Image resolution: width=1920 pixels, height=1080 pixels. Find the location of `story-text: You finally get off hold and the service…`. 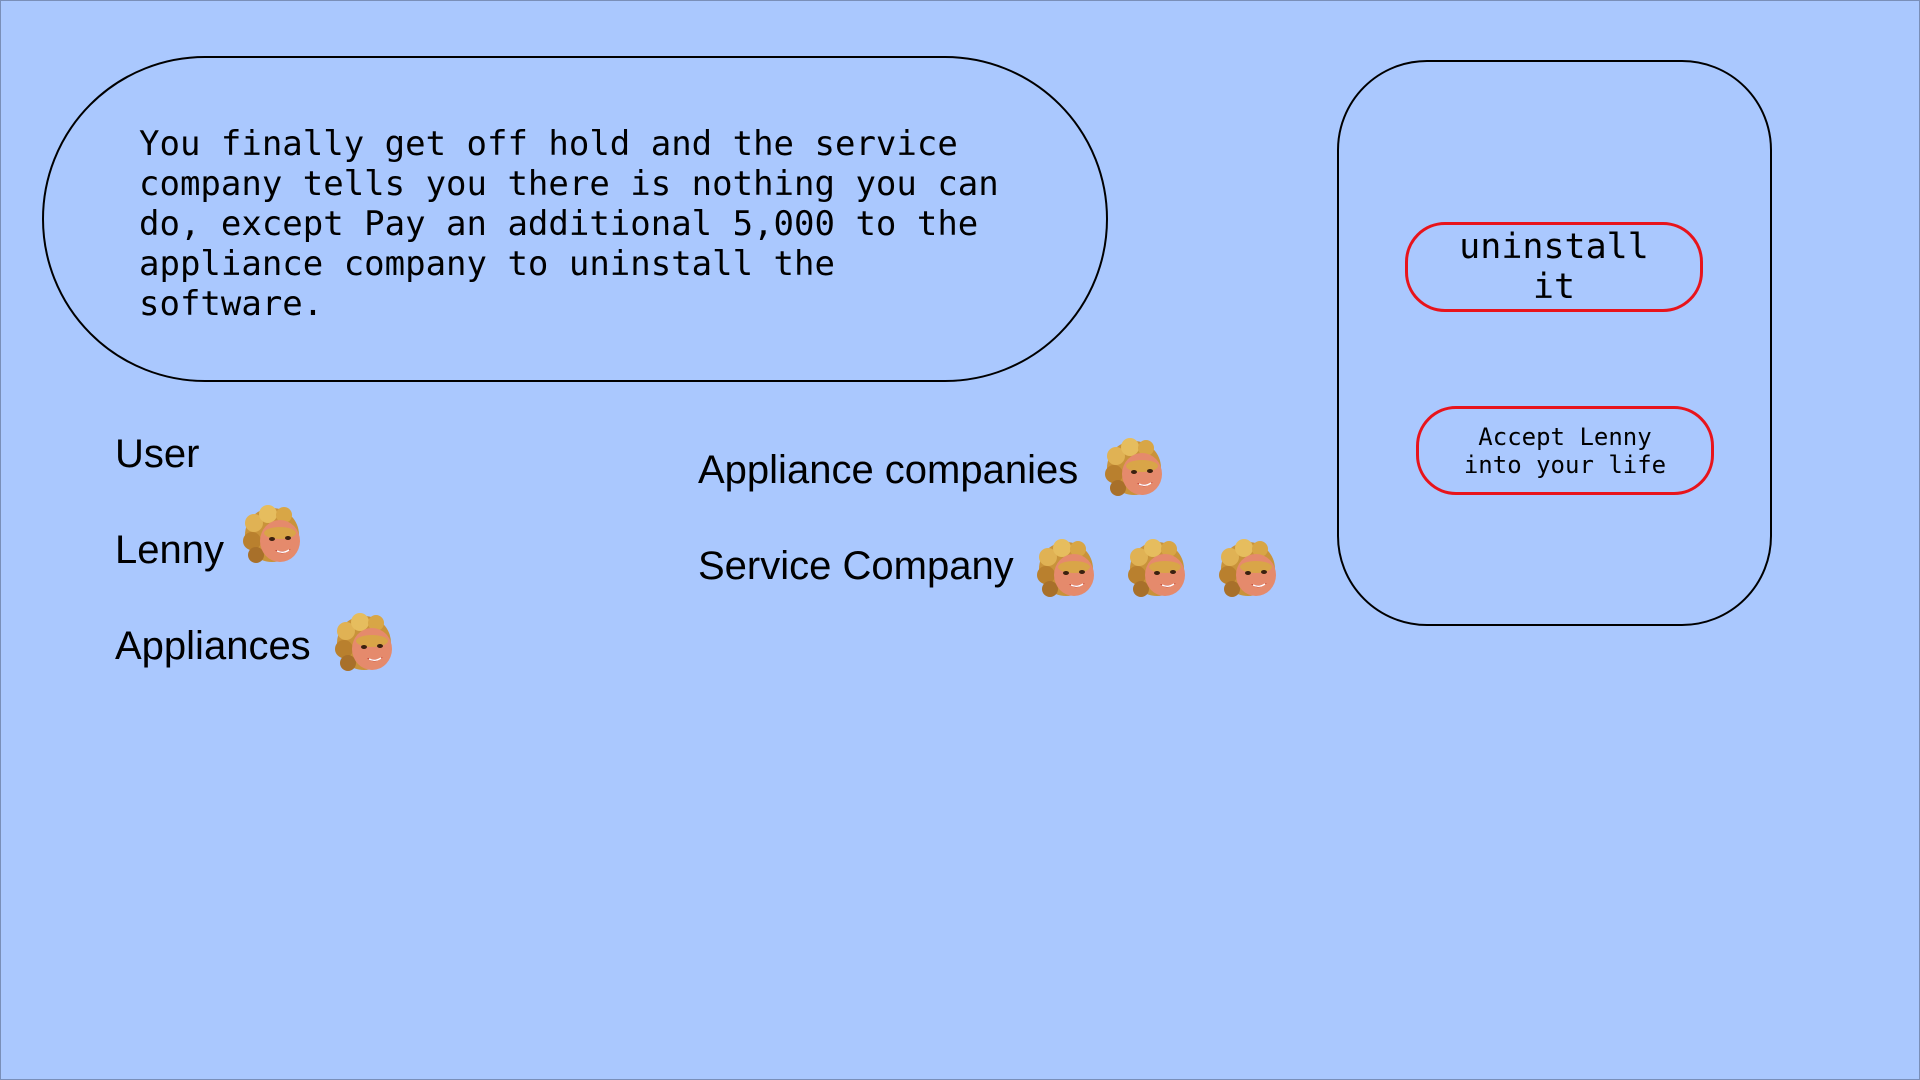

story-text: You finally get off hold and the service… is located at coordinates (569, 224).